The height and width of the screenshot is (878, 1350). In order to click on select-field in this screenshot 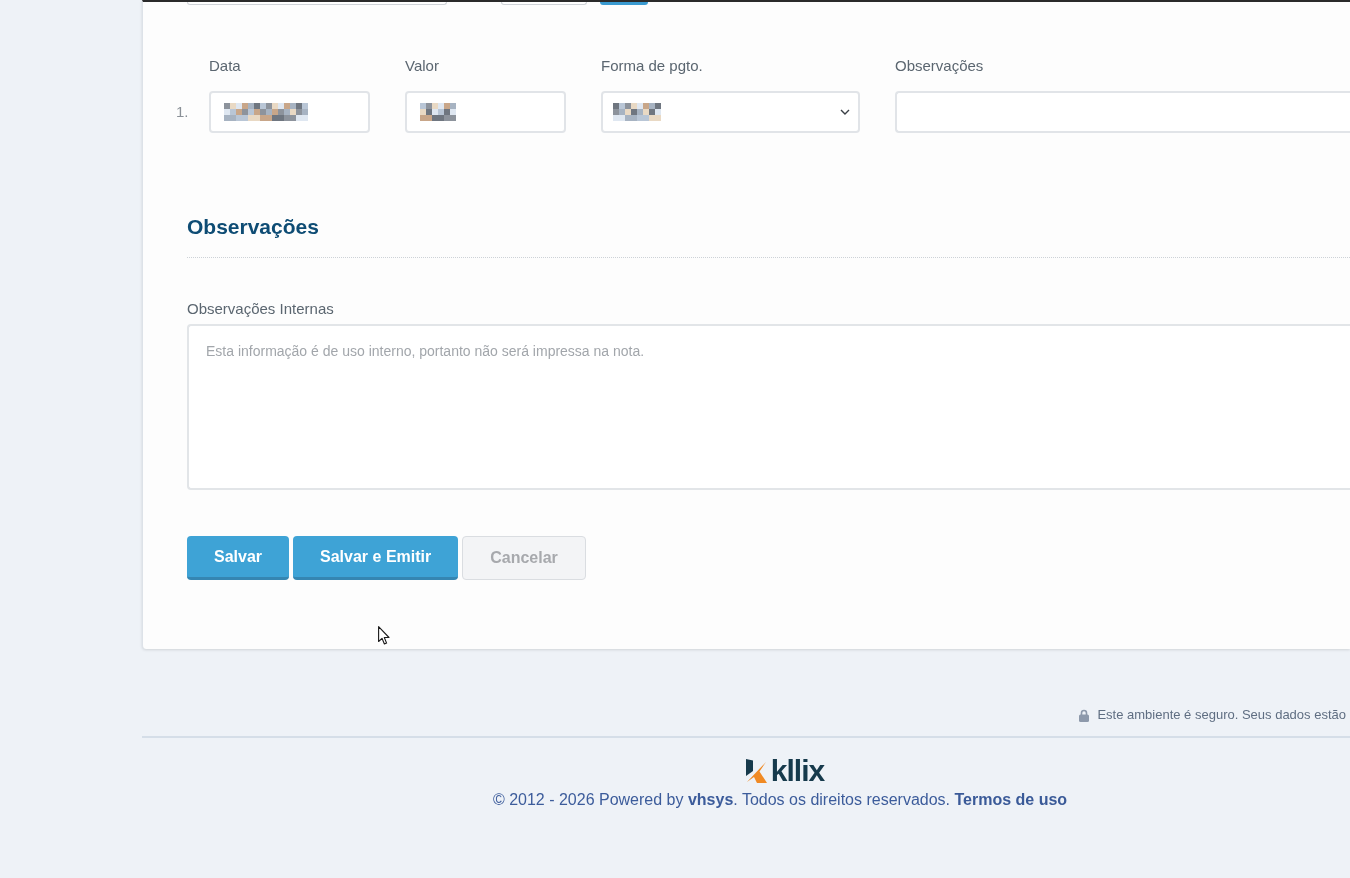, I will do `click(730, 112)`.